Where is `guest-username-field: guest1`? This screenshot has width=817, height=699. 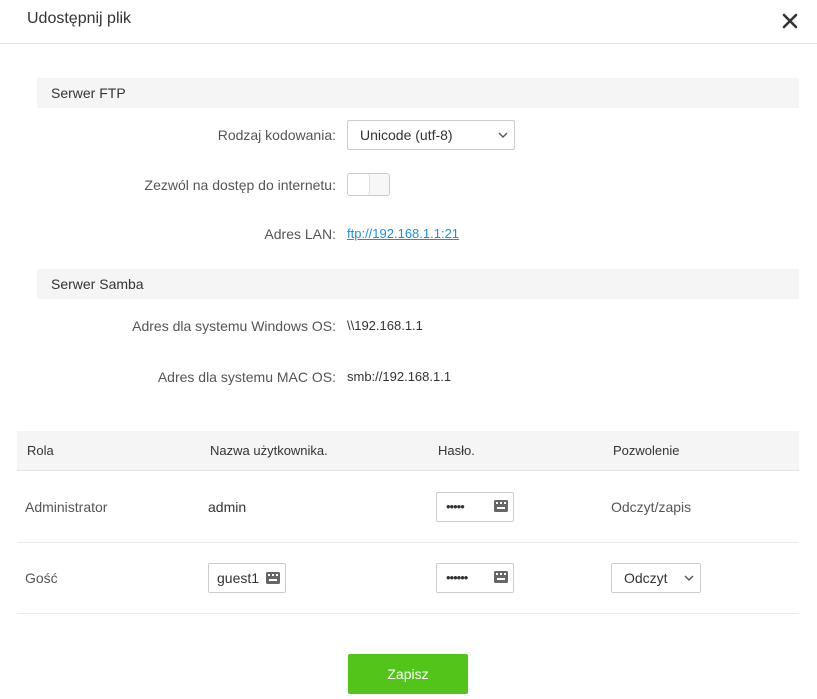 guest-username-field: guest1 is located at coordinates (247, 578).